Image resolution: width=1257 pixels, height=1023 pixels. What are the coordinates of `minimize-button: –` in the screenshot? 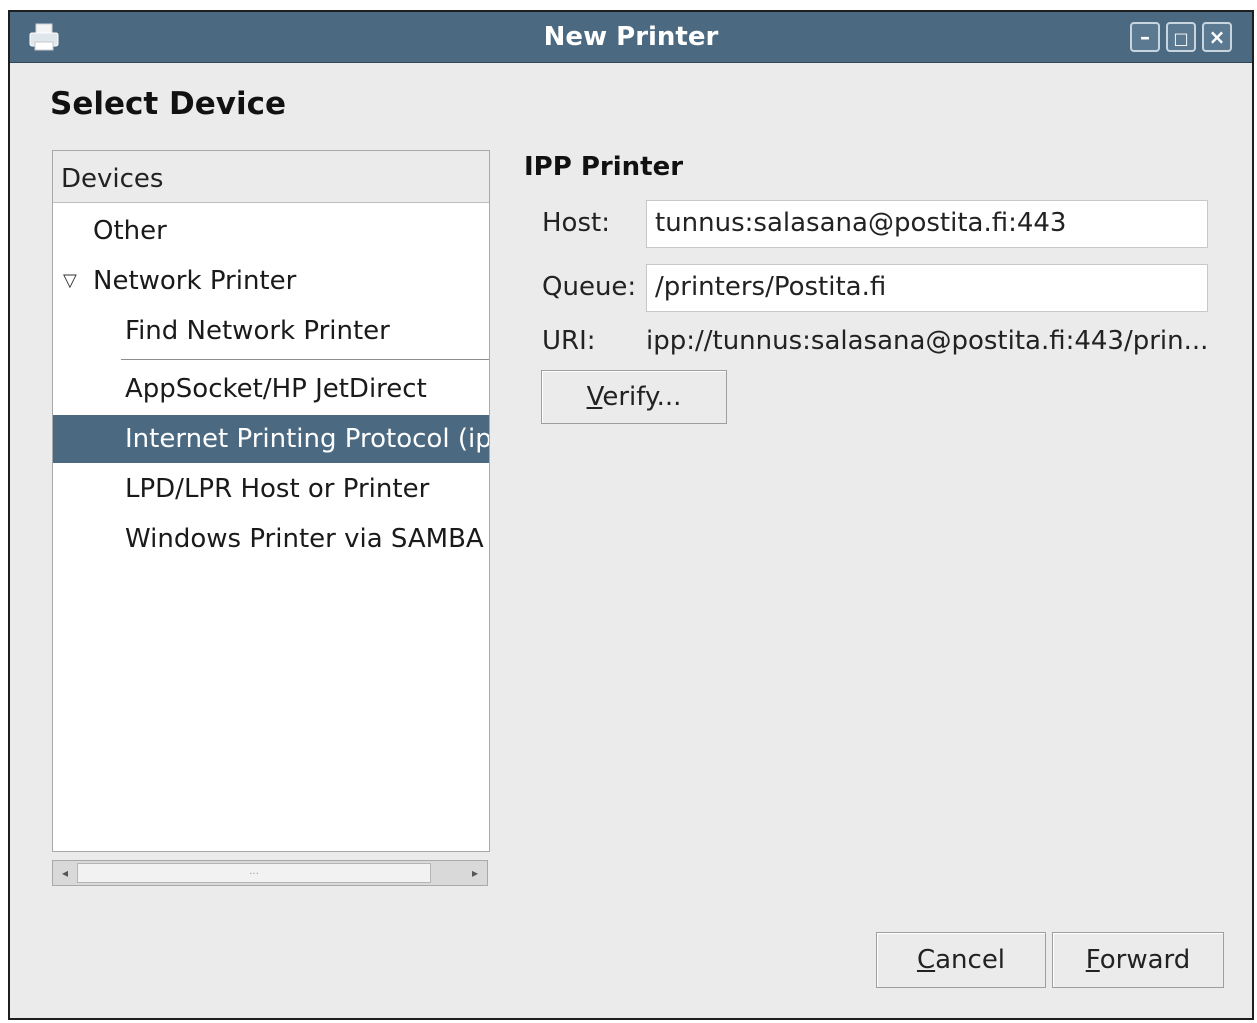 It's located at (1145, 37).